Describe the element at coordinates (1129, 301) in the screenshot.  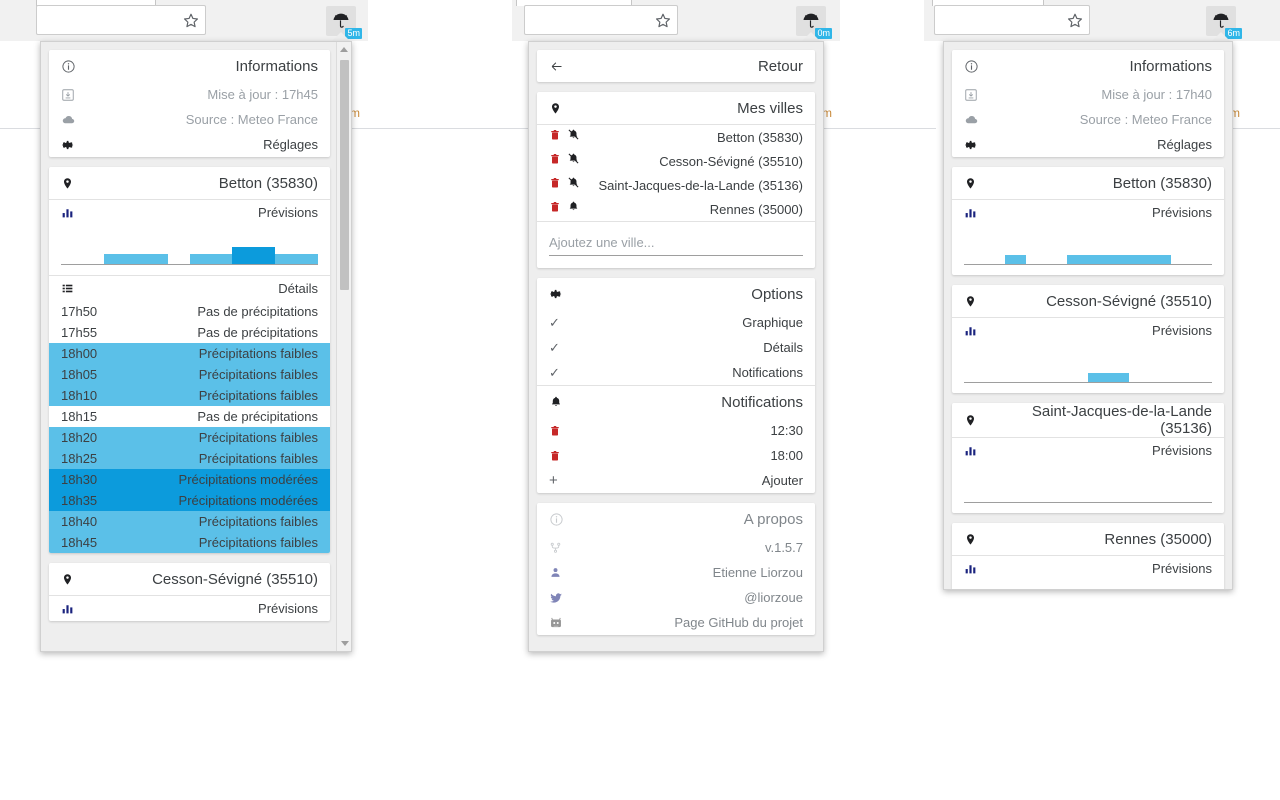
I see `city-name: Cesson-Sévigné (35510)` at that location.